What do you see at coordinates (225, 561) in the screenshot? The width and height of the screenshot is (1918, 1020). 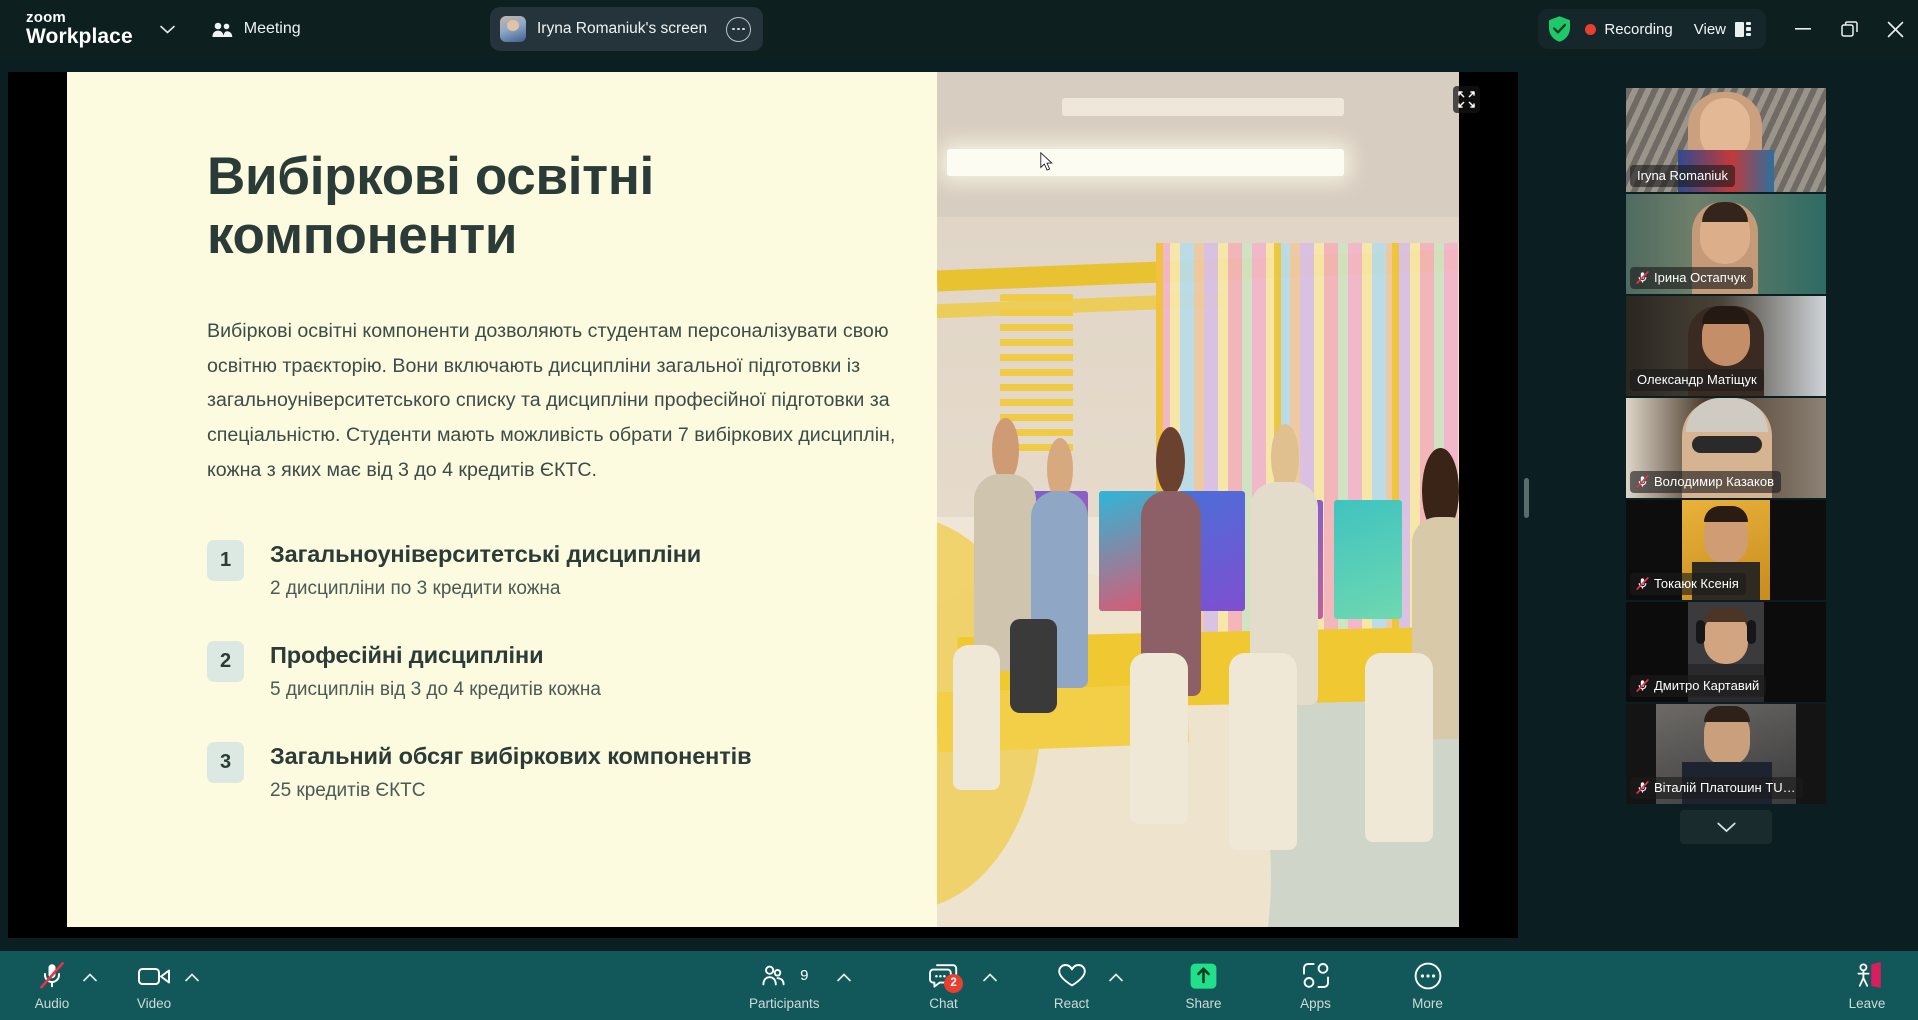 I see `list-item-number: 1` at bounding box center [225, 561].